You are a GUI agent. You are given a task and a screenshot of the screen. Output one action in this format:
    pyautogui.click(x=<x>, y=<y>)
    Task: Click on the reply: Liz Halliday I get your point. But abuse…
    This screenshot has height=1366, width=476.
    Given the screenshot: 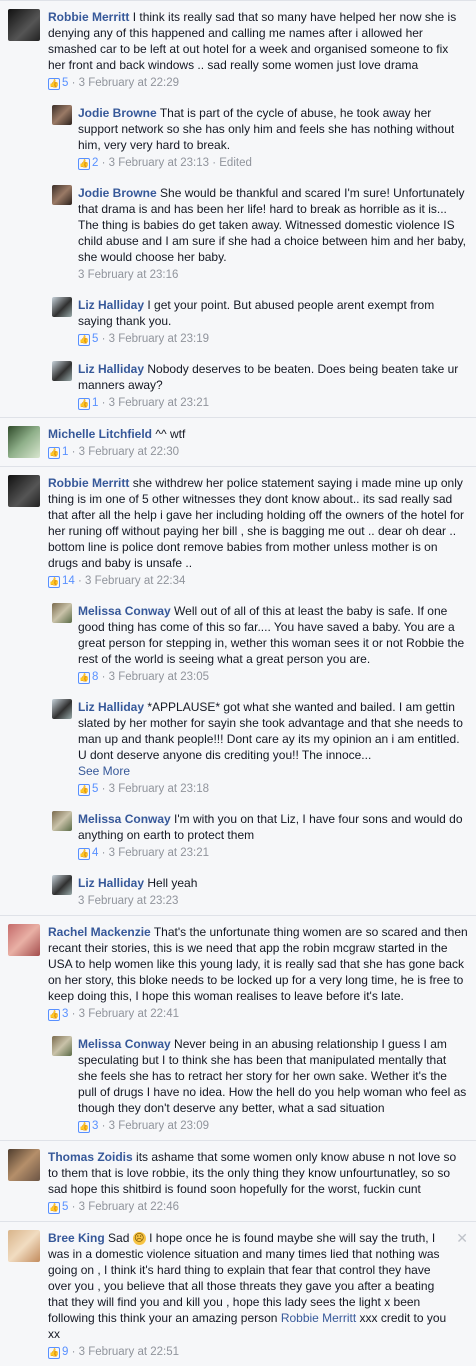 What is the action you would take?
    pyautogui.click(x=238, y=321)
    